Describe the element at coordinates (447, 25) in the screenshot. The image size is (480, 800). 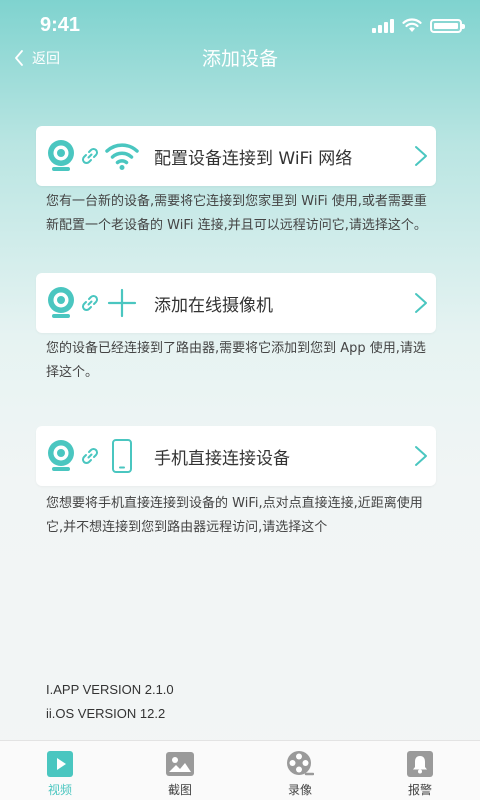
I see `battery-icon` at that location.